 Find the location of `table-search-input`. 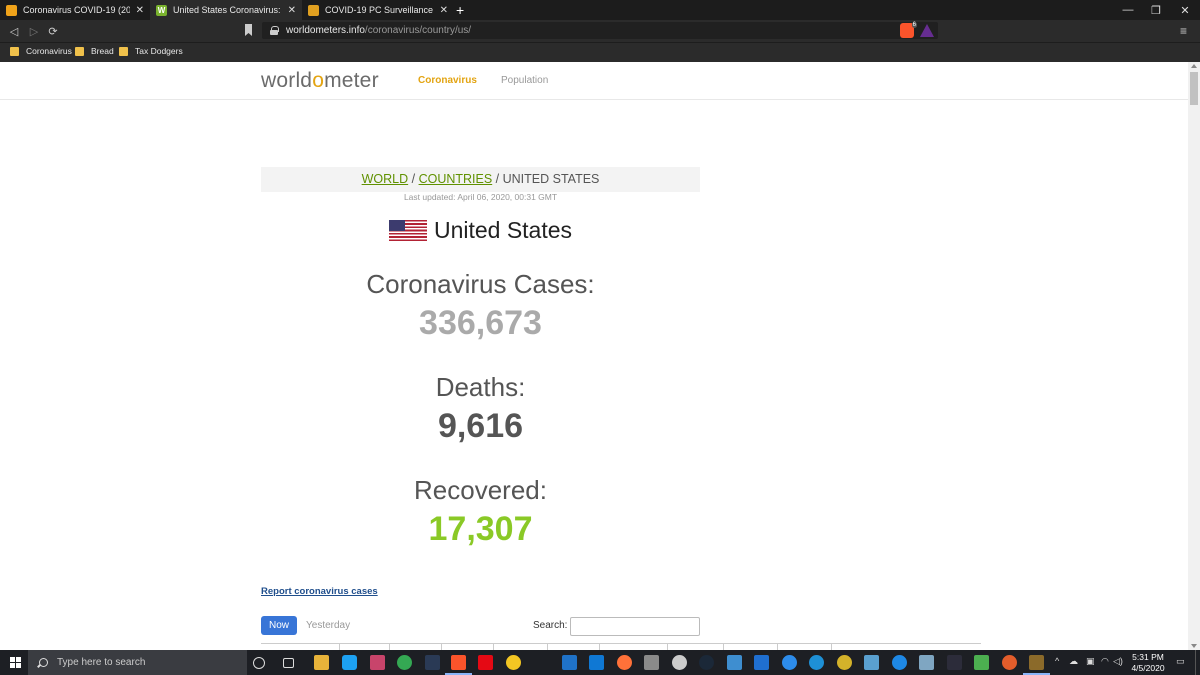

table-search-input is located at coordinates (635, 626).